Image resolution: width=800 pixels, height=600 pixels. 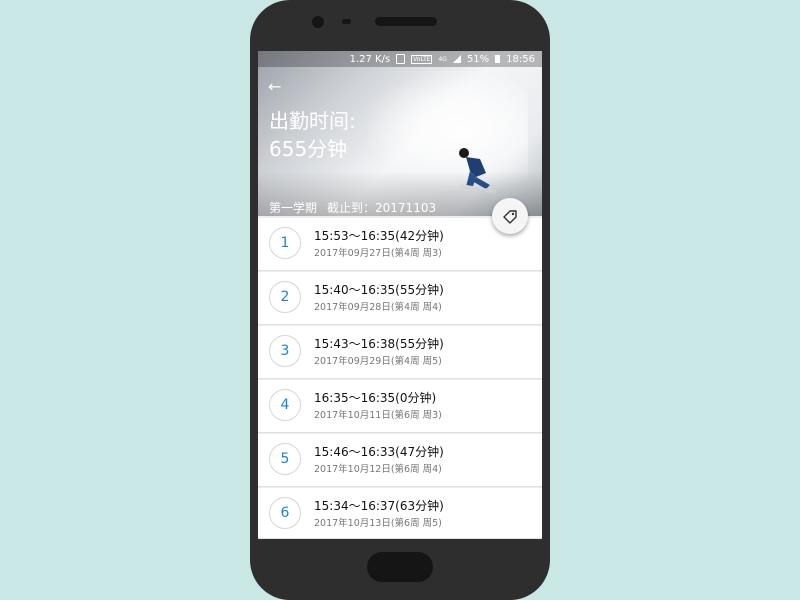 What do you see at coordinates (285, 405) in the screenshot?
I see `index-badge: 4` at bounding box center [285, 405].